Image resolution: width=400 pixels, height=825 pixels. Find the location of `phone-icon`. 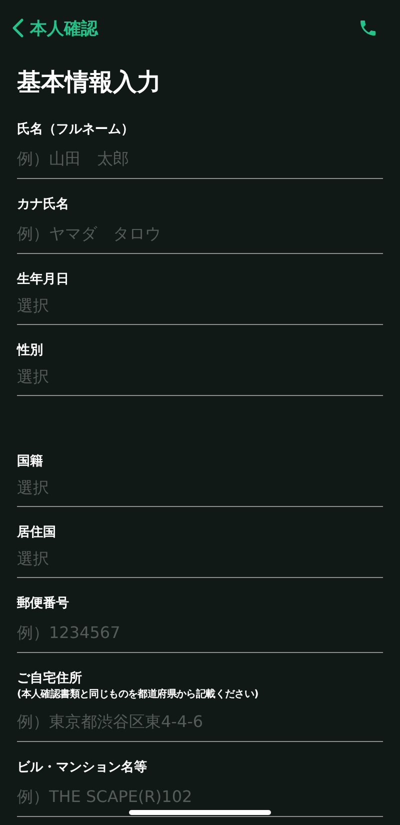

phone-icon is located at coordinates (368, 28).